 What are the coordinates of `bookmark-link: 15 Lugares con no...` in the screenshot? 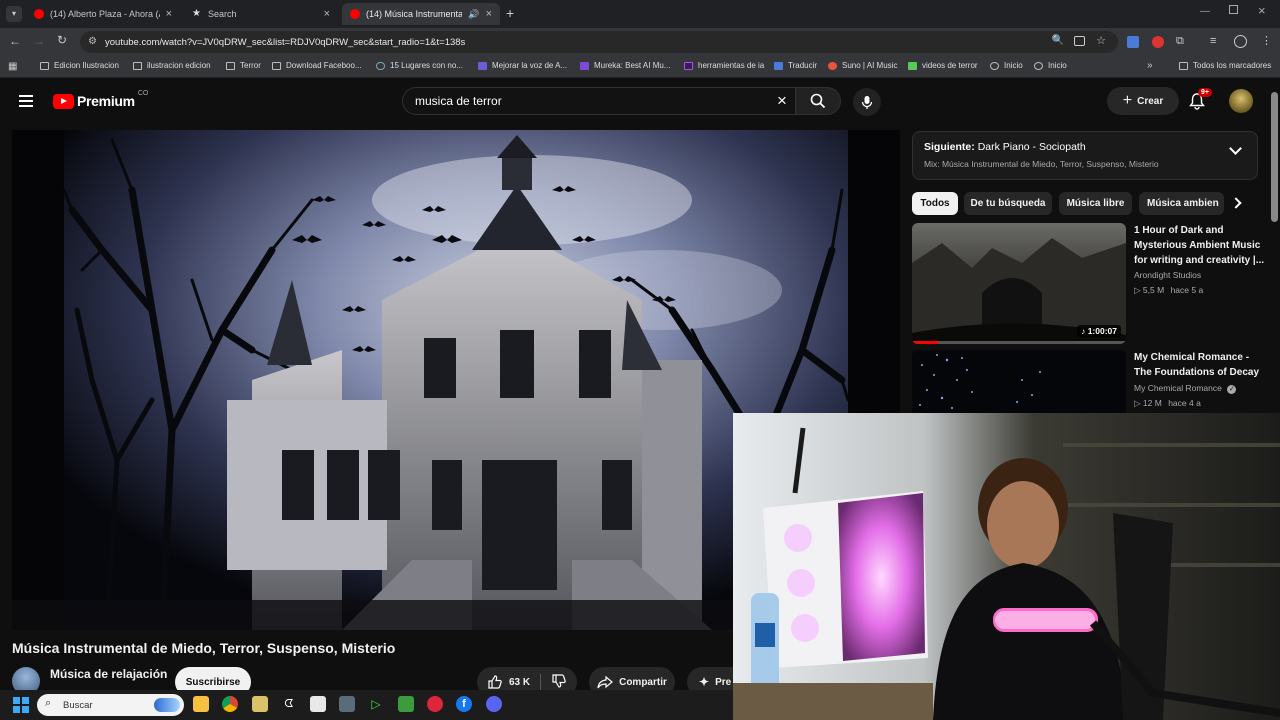 It's located at (419, 65).